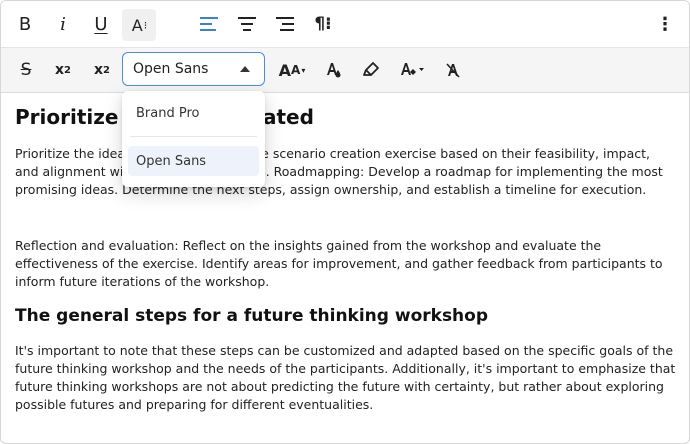  I want to click on heading-1-start: Prioritize t, so click(75, 117).